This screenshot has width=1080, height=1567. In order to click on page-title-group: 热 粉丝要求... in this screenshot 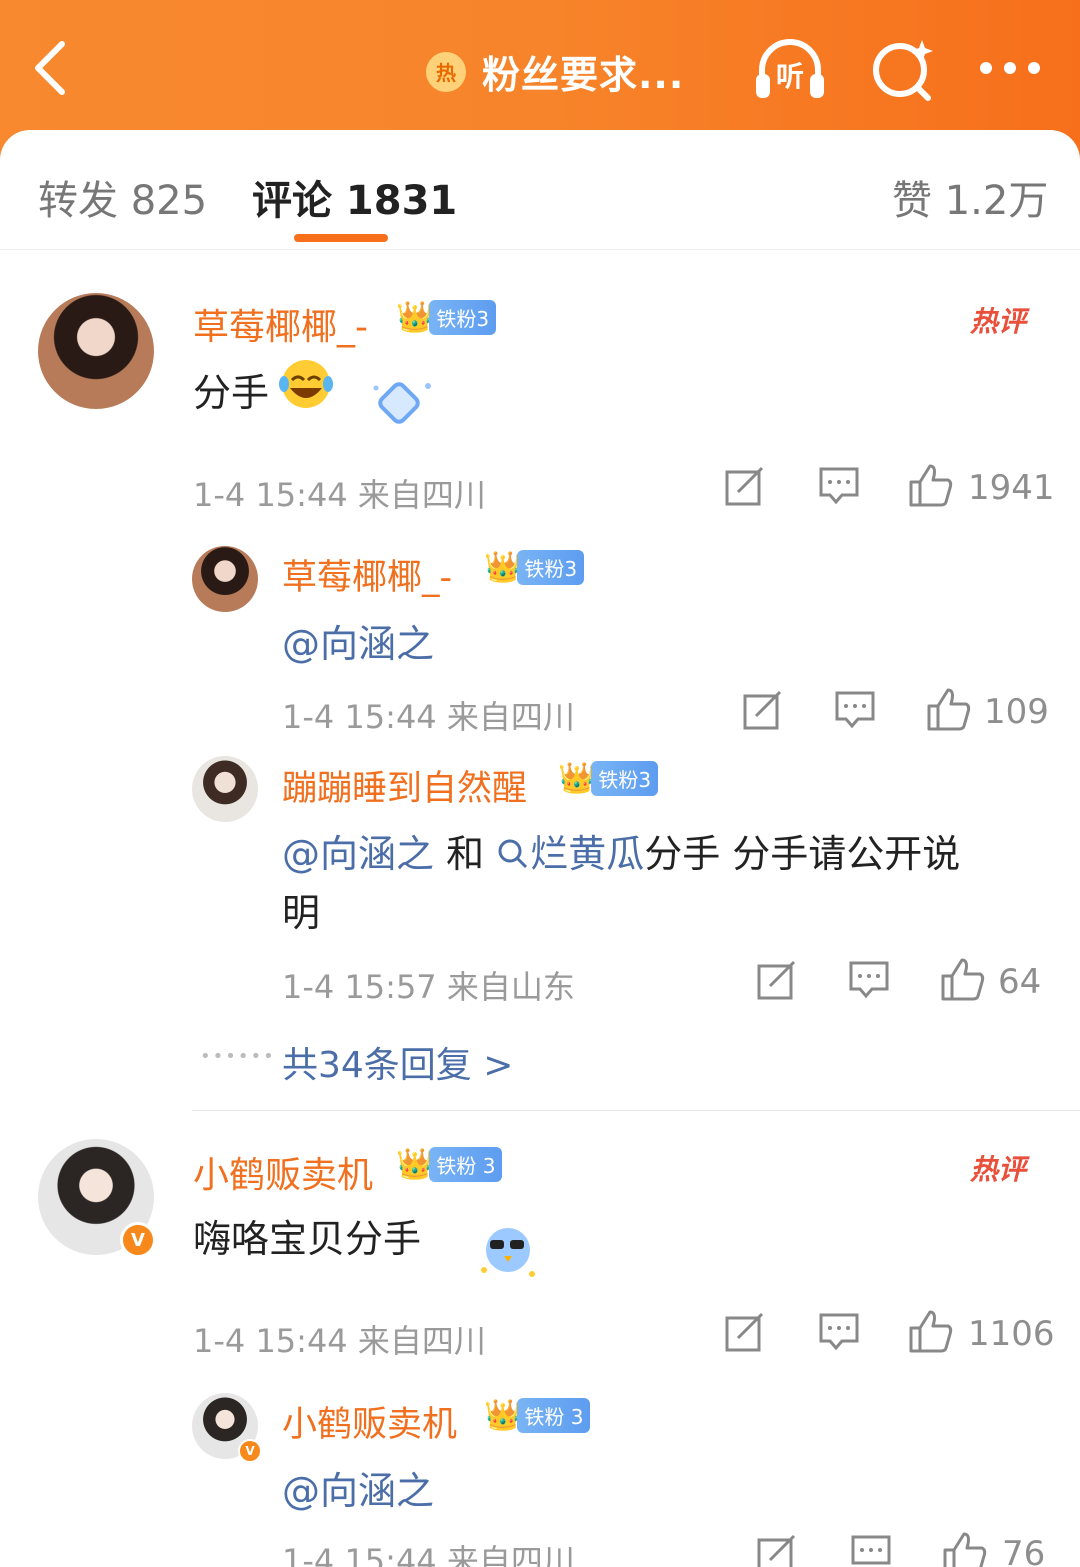, I will do `click(555, 71)`.